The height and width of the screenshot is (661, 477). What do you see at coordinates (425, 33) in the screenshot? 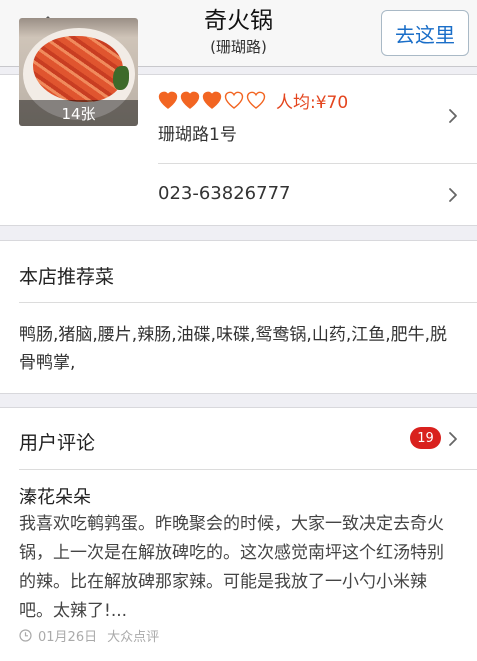
I see `go-there-button: 去这里` at bounding box center [425, 33].